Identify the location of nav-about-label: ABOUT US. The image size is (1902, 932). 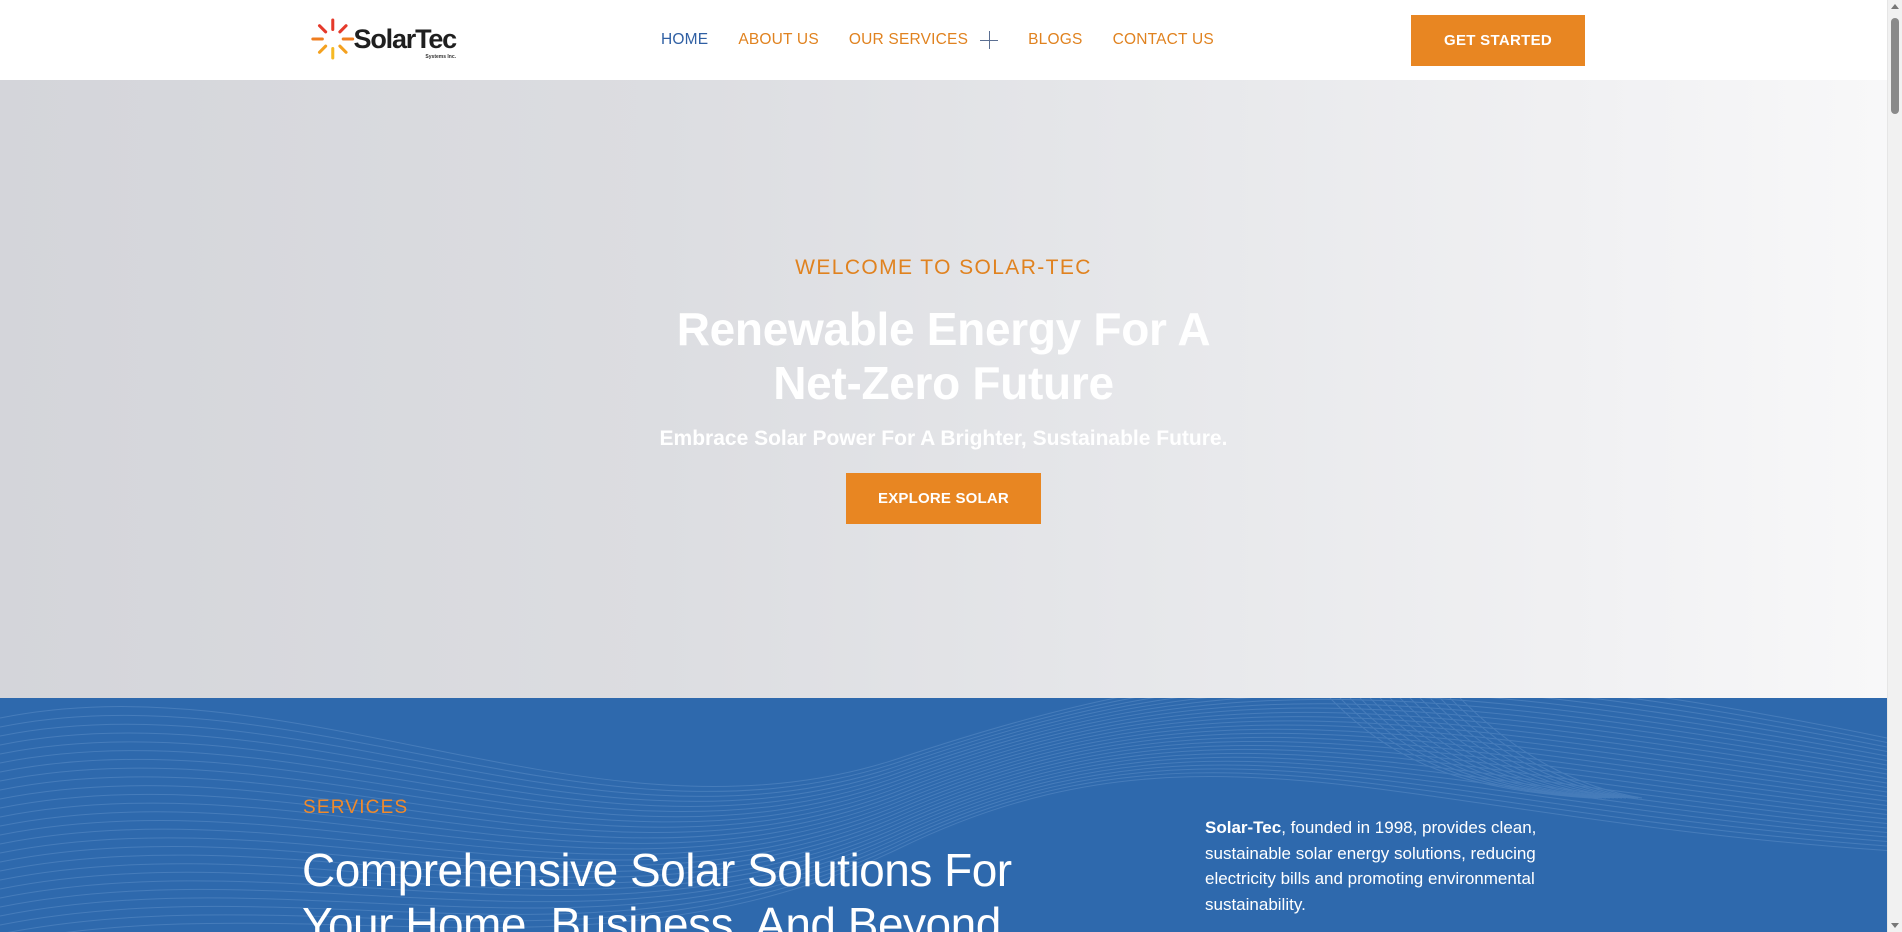
(778, 39).